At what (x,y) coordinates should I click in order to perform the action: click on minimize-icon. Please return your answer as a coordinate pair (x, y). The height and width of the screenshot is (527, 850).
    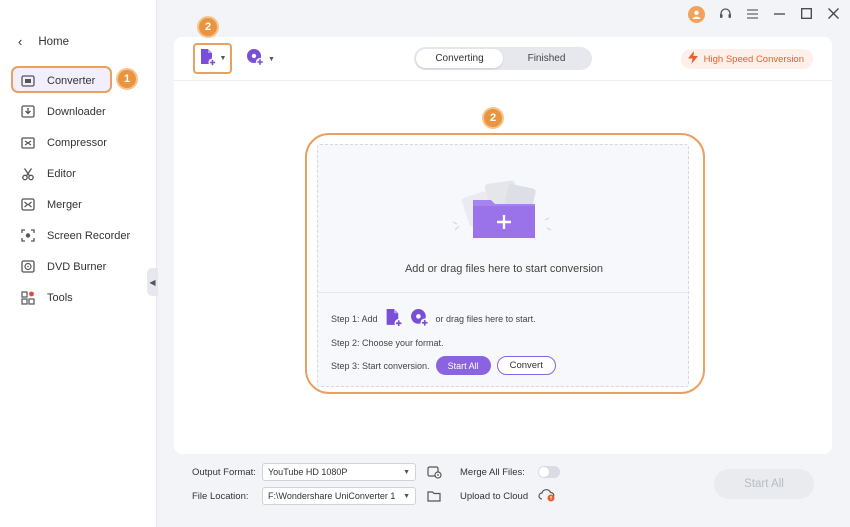
    Looking at the image, I should click on (779, 15).